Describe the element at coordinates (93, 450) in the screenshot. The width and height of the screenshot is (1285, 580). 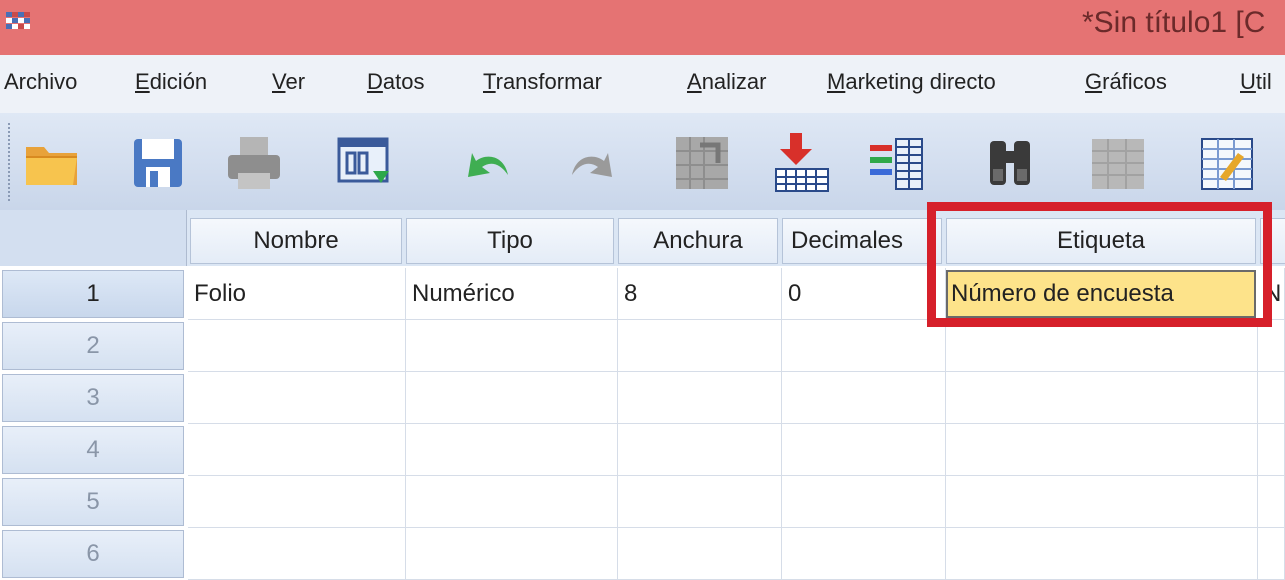
I see `row-header-4: 4` at that location.